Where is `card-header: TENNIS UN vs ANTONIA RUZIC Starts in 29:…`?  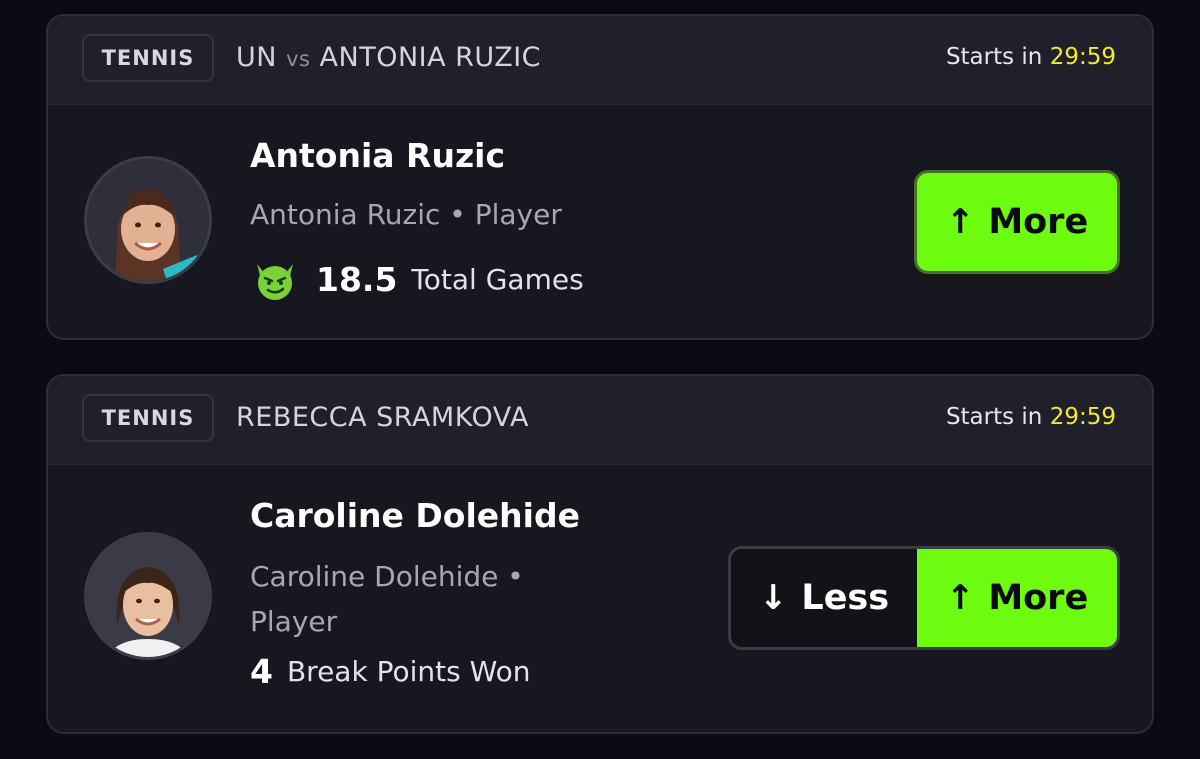
card-header: TENNIS UN vs ANTONIA RUZIC Starts in 29:… is located at coordinates (600, 60).